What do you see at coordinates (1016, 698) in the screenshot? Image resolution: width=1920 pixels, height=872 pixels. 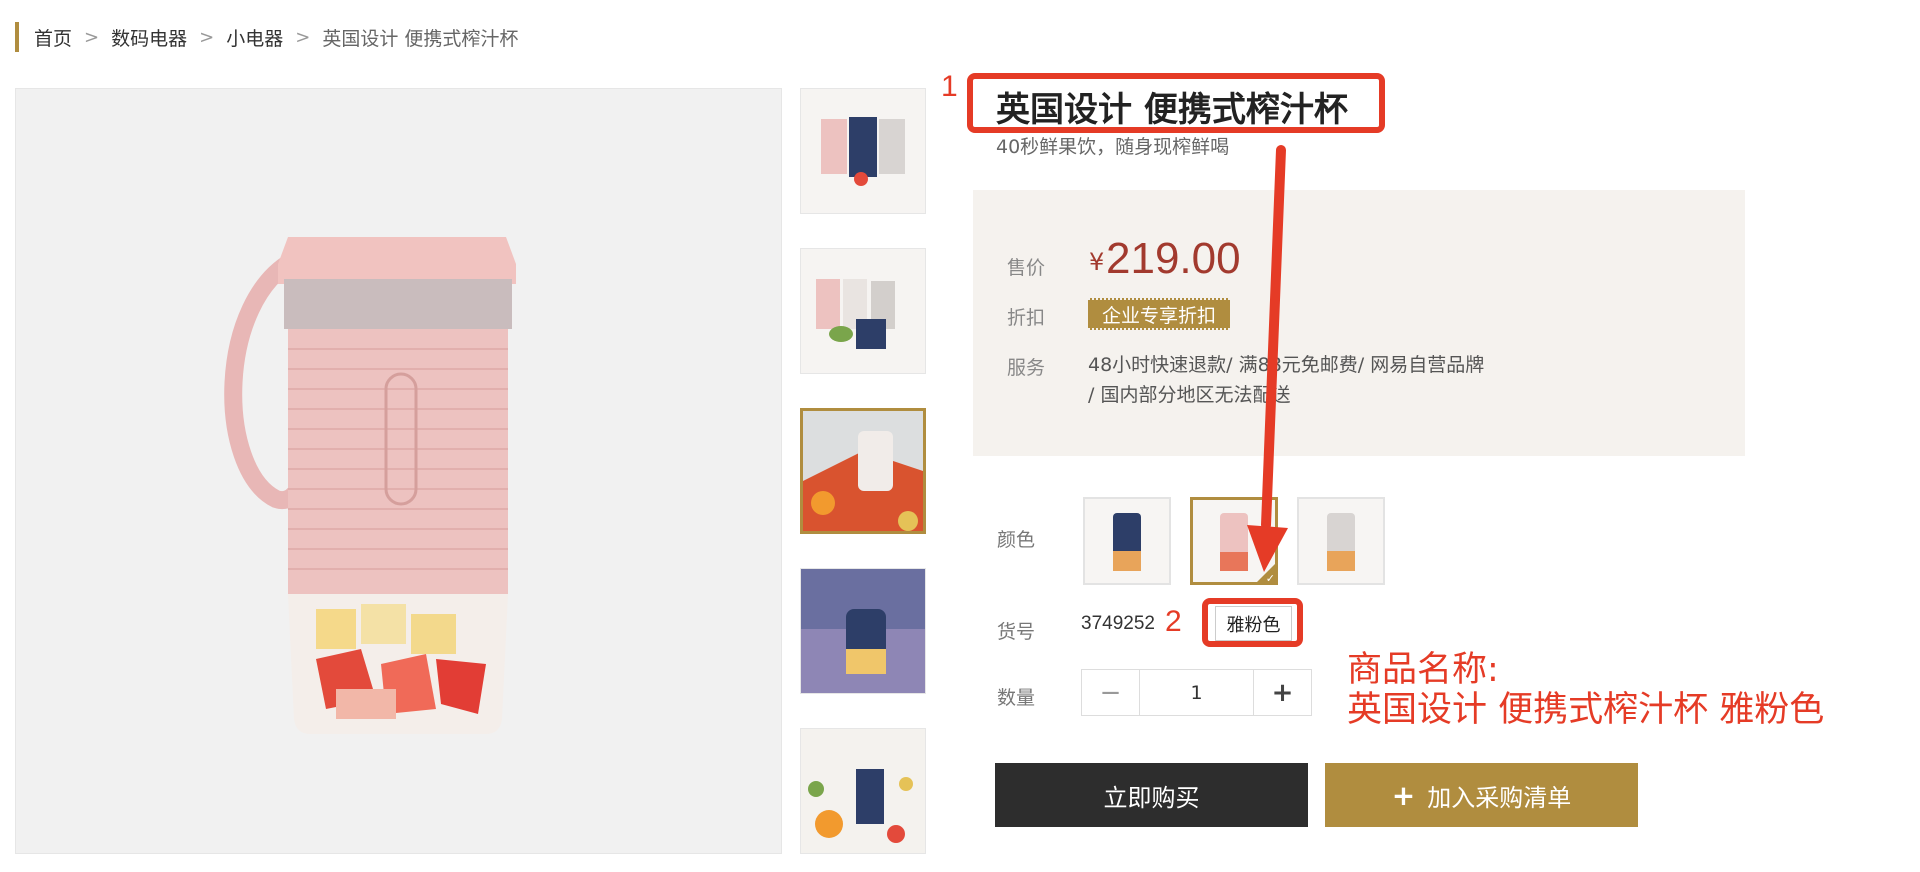 I see `quantity-label: 数量` at bounding box center [1016, 698].